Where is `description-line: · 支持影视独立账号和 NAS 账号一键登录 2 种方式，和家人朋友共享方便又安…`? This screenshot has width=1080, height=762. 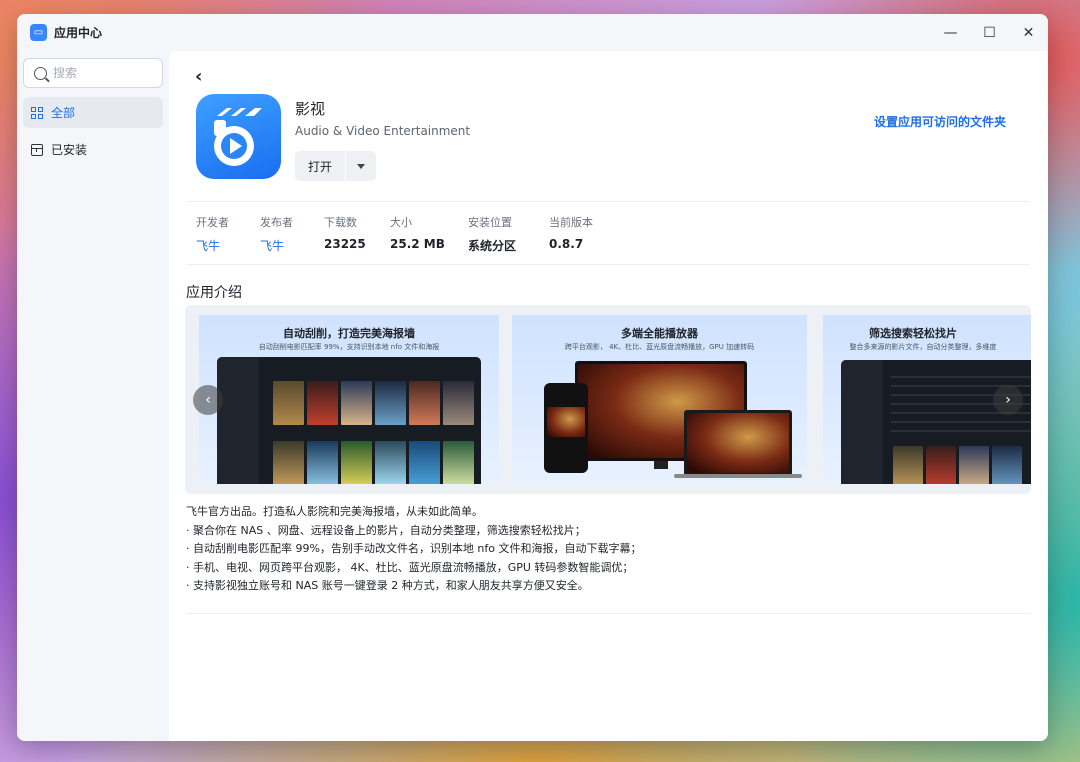 description-line: · 支持影视独立账号和 NAS 账号一键登录 2 种方式，和家人朋友共享方便又安… is located at coordinates (387, 586).